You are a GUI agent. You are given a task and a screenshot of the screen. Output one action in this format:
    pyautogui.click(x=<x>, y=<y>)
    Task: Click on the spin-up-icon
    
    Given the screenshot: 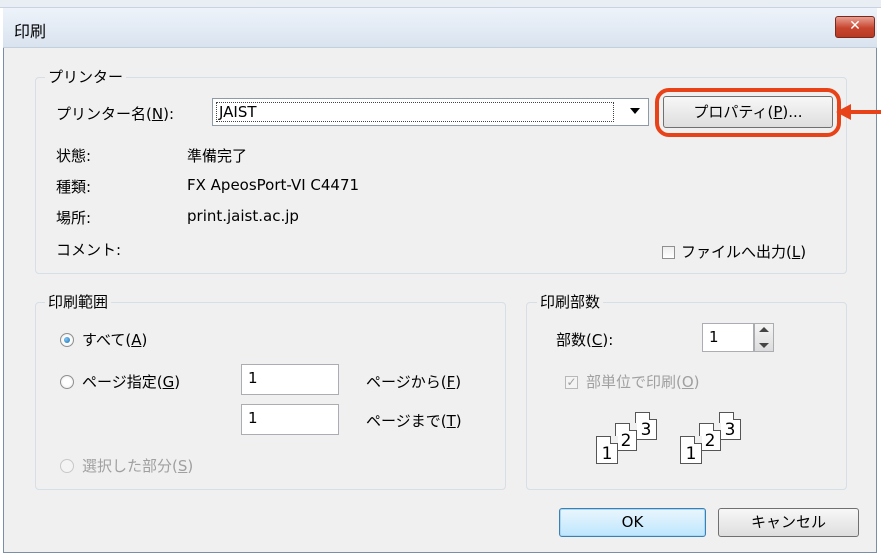 What is the action you would take?
    pyautogui.click(x=764, y=329)
    